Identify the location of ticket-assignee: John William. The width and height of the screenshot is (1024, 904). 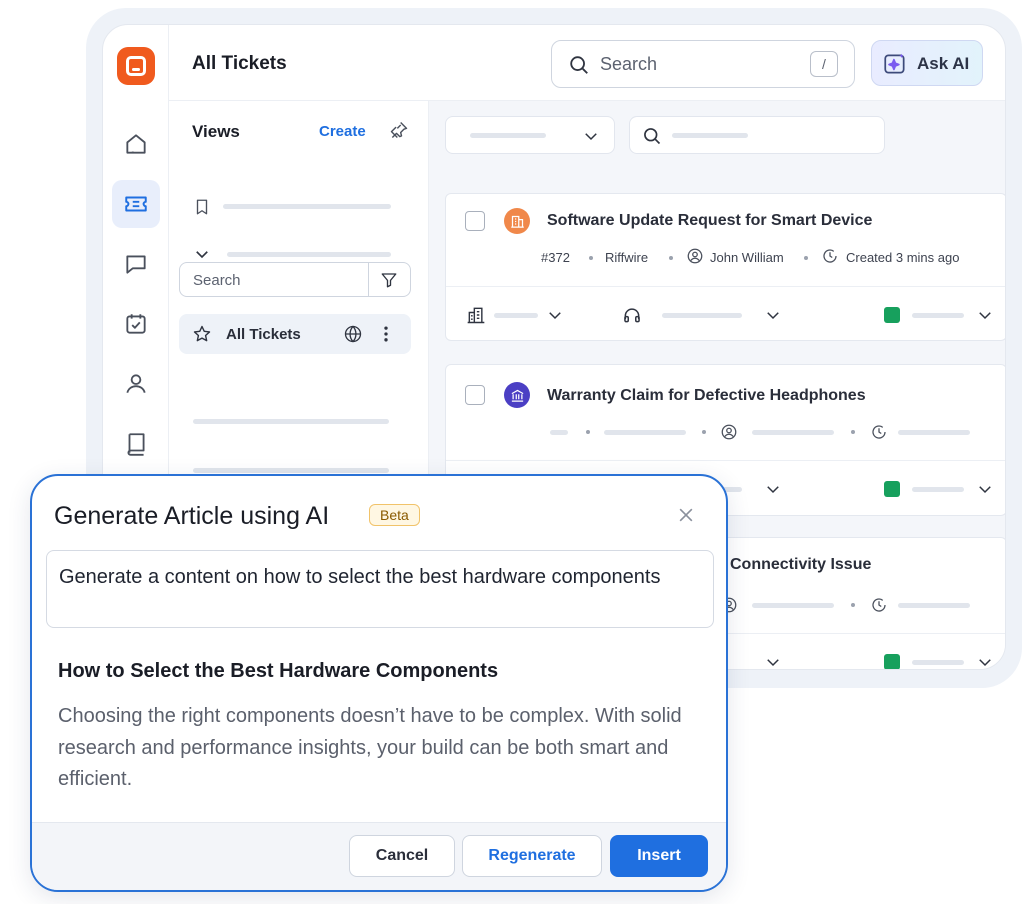
(747, 257).